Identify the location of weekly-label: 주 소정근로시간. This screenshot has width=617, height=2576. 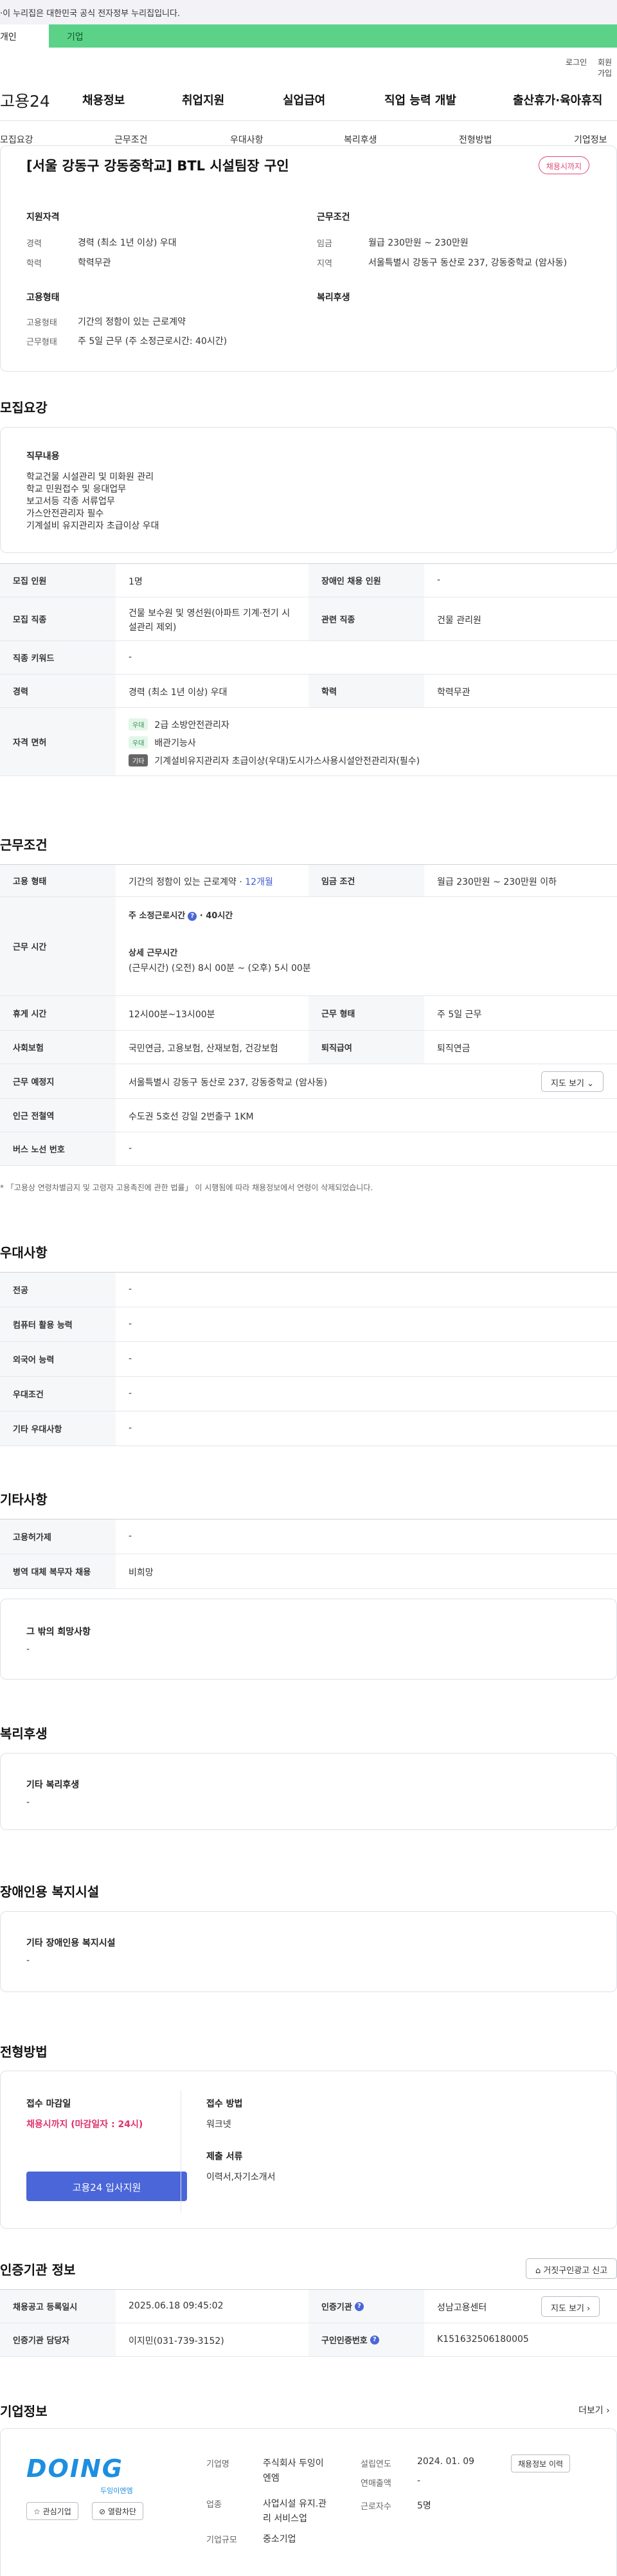
(158, 916).